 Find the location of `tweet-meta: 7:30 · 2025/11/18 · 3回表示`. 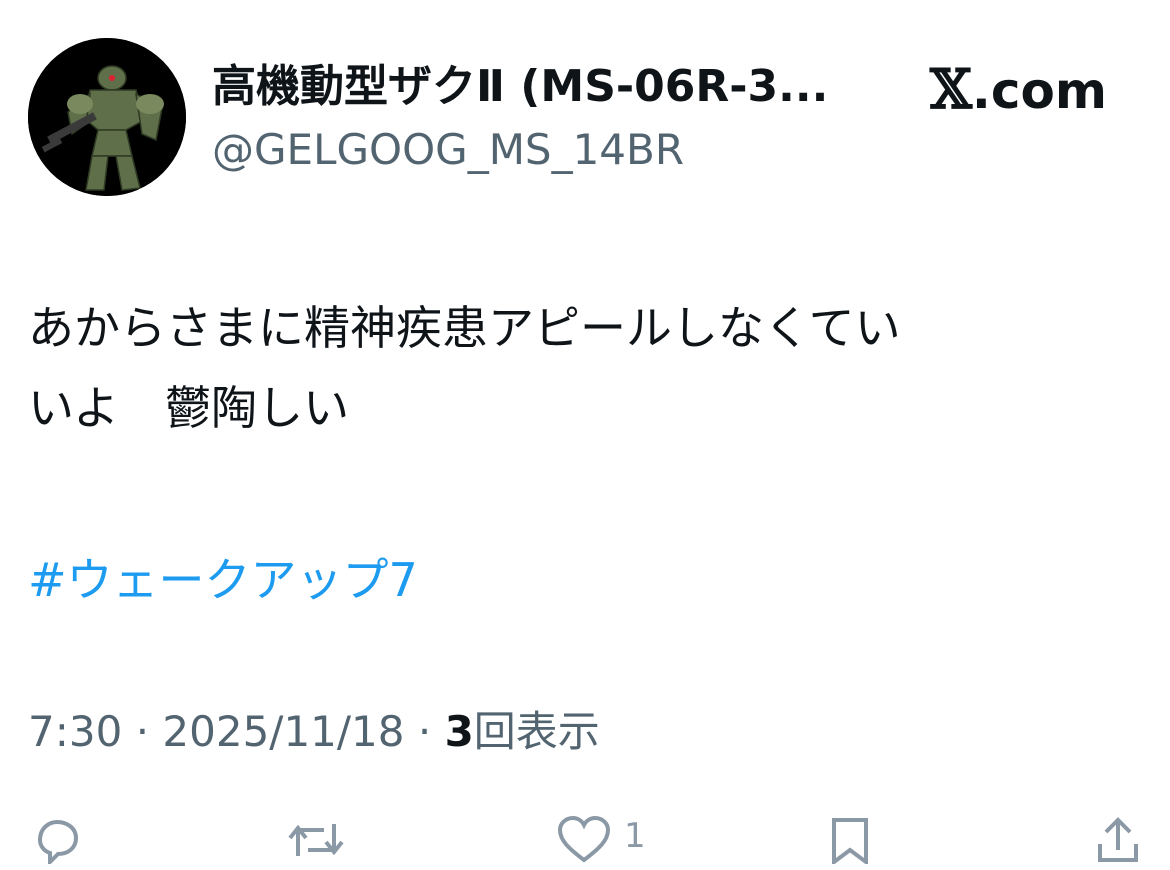

tweet-meta: 7:30 · 2025/11/18 · 3回表示 is located at coordinates (314, 732).